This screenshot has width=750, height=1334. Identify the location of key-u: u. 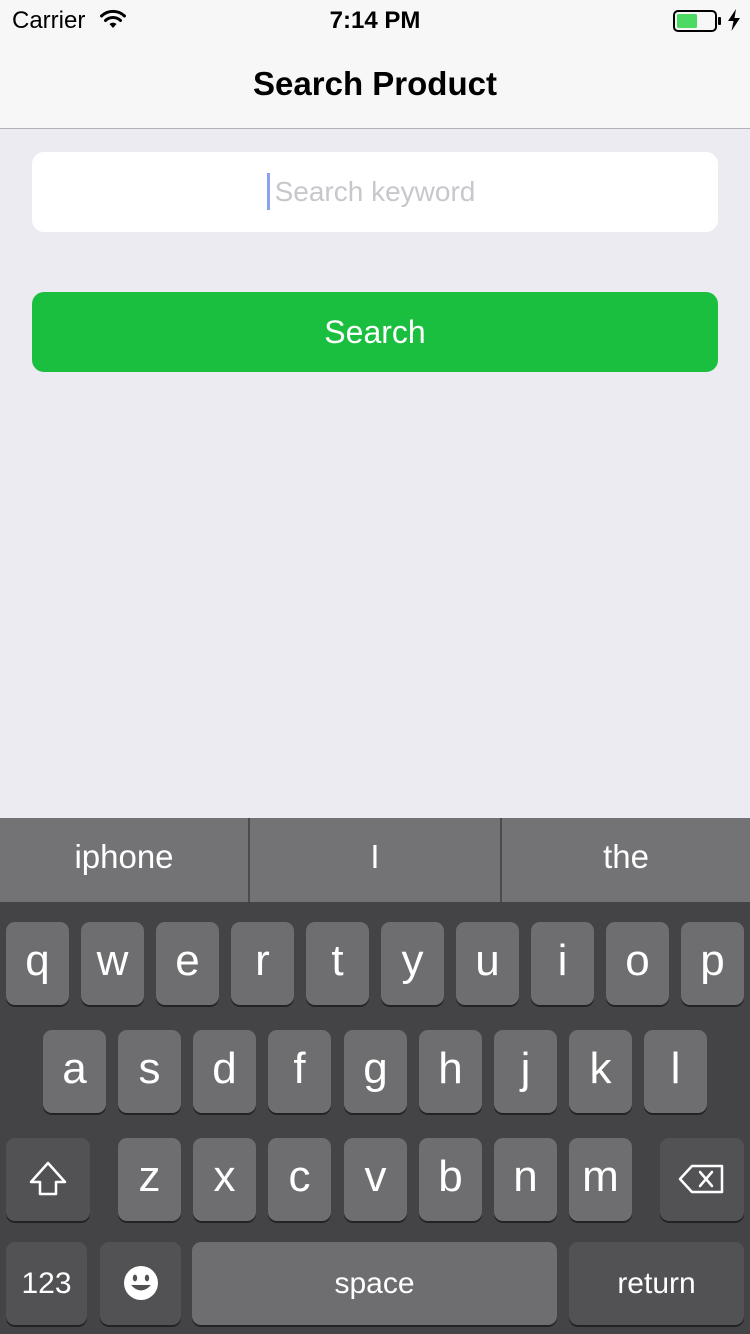
(487, 963).